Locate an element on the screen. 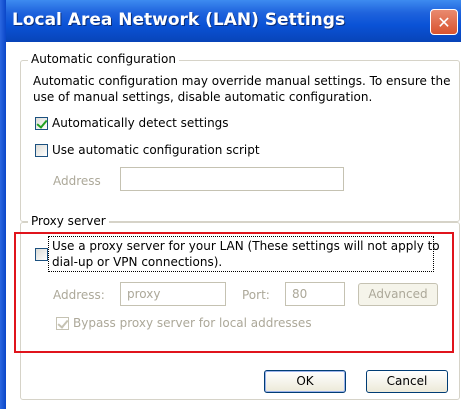 Image resolution: width=461 pixels, height=409 pixels. auto-config-address-label: Address is located at coordinates (77, 181).